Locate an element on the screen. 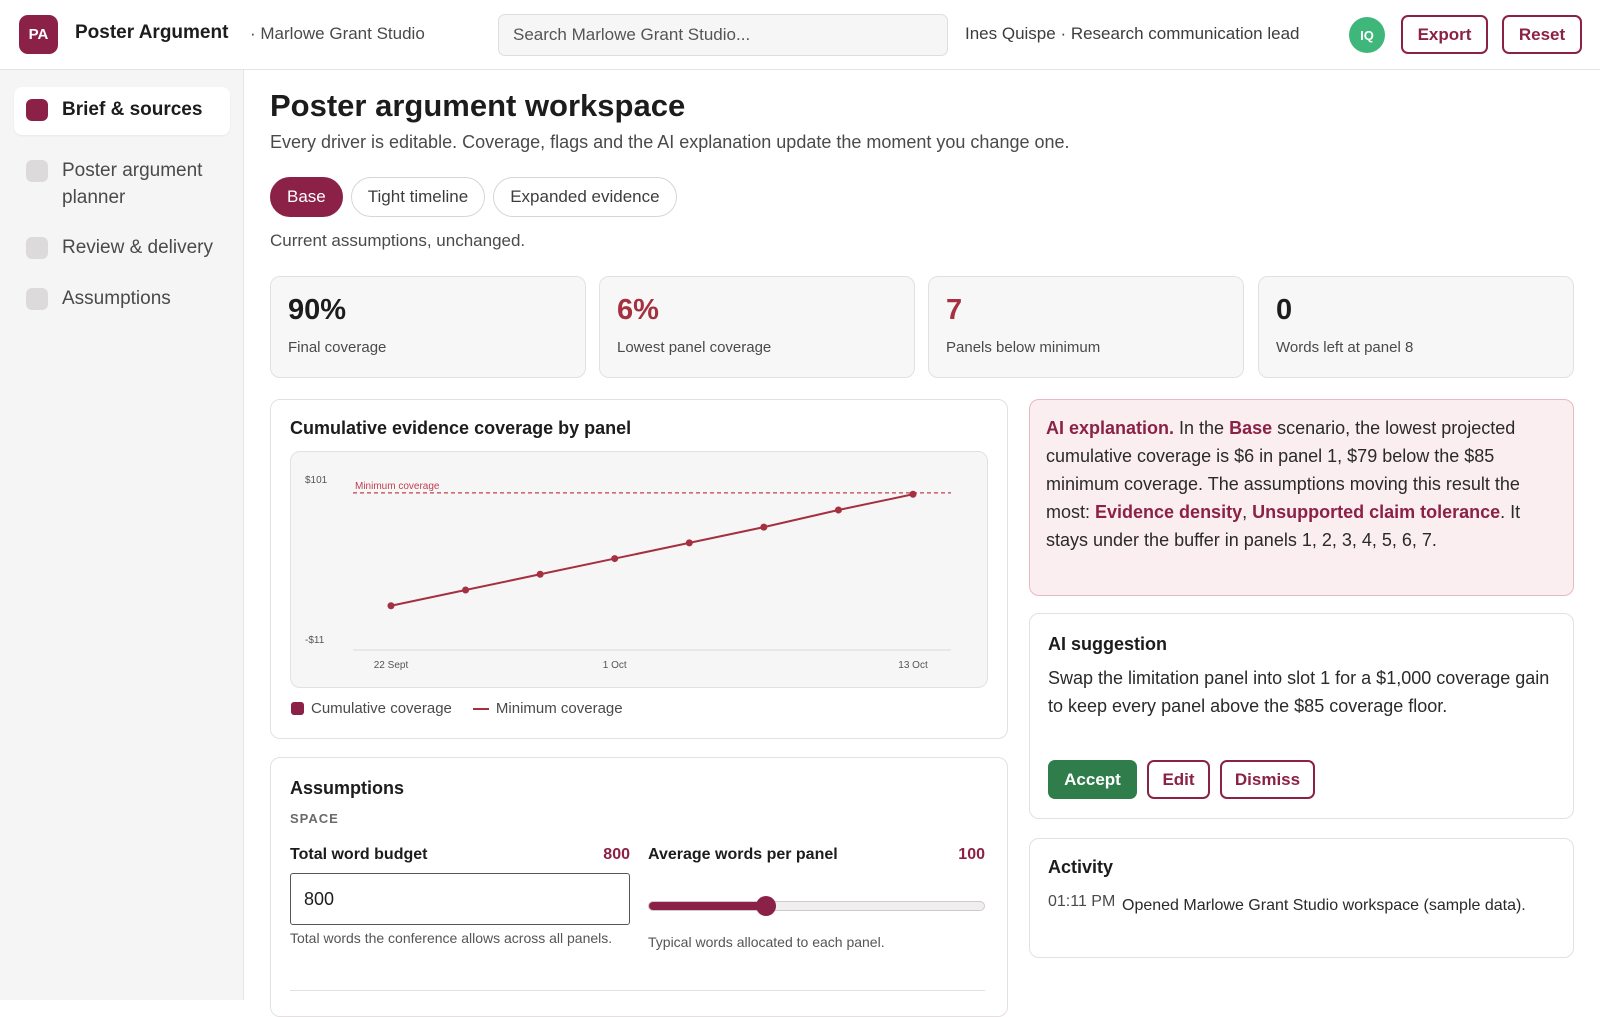 The image size is (1600, 1017). legend-threshold-label: Minimum coverage is located at coordinates (559, 708).